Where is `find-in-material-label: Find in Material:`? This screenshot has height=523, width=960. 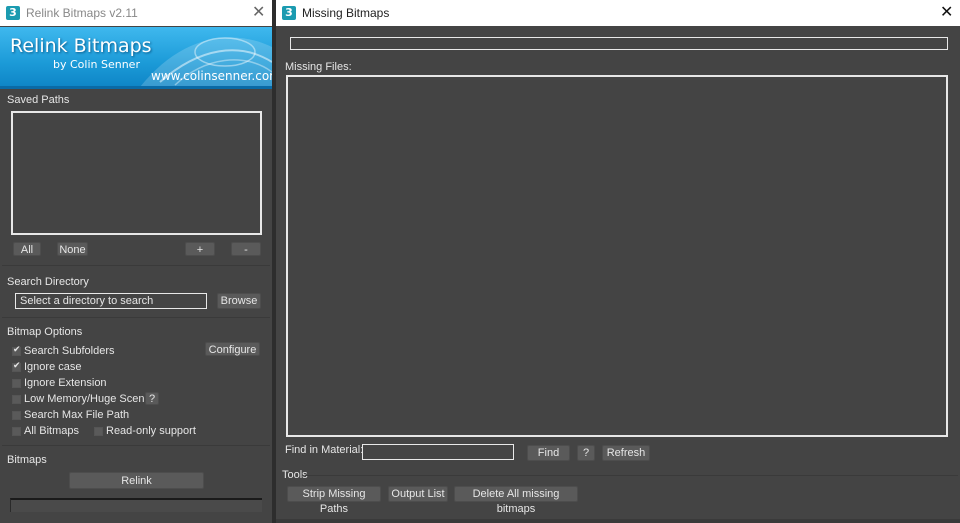
find-in-material-label: Find in Material: is located at coordinates (324, 450).